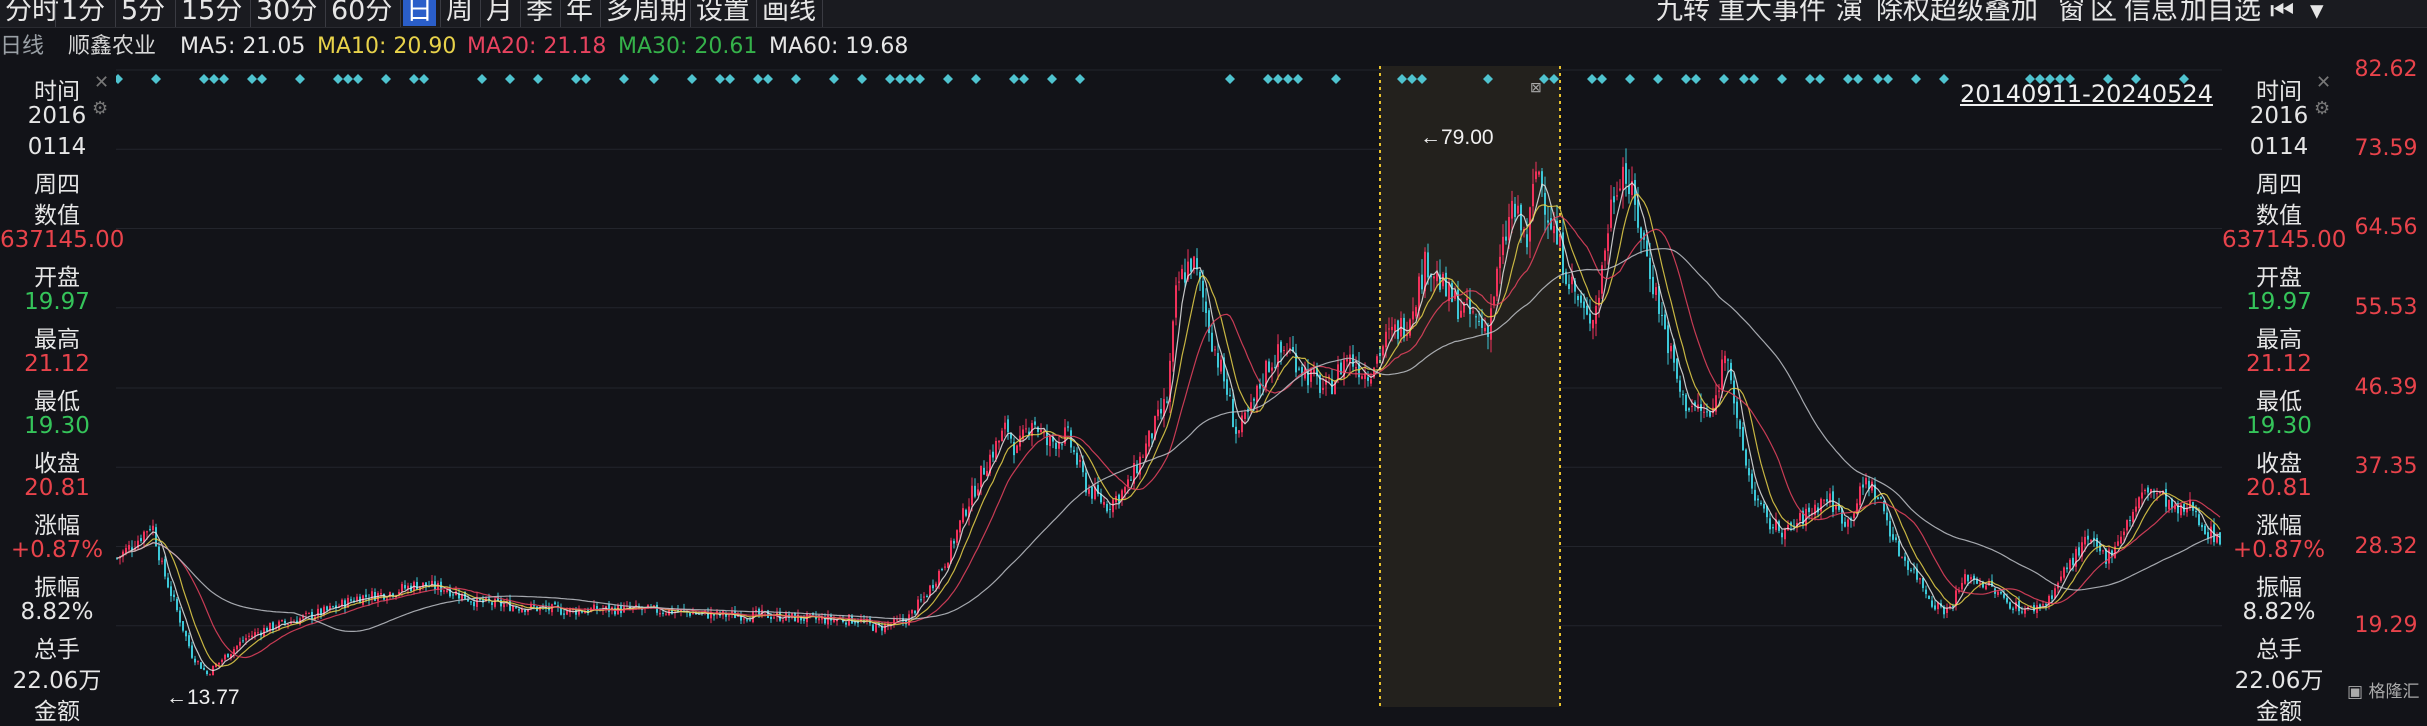  I want to click on watermark-text: 格隆汇, so click(2394, 692).